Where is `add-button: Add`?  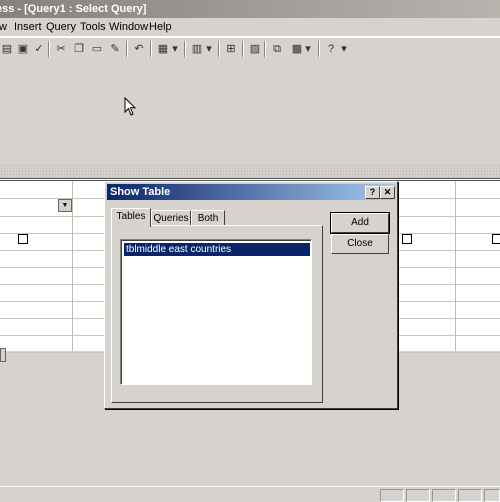
add-button: Add is located at coordinates (360, 223).